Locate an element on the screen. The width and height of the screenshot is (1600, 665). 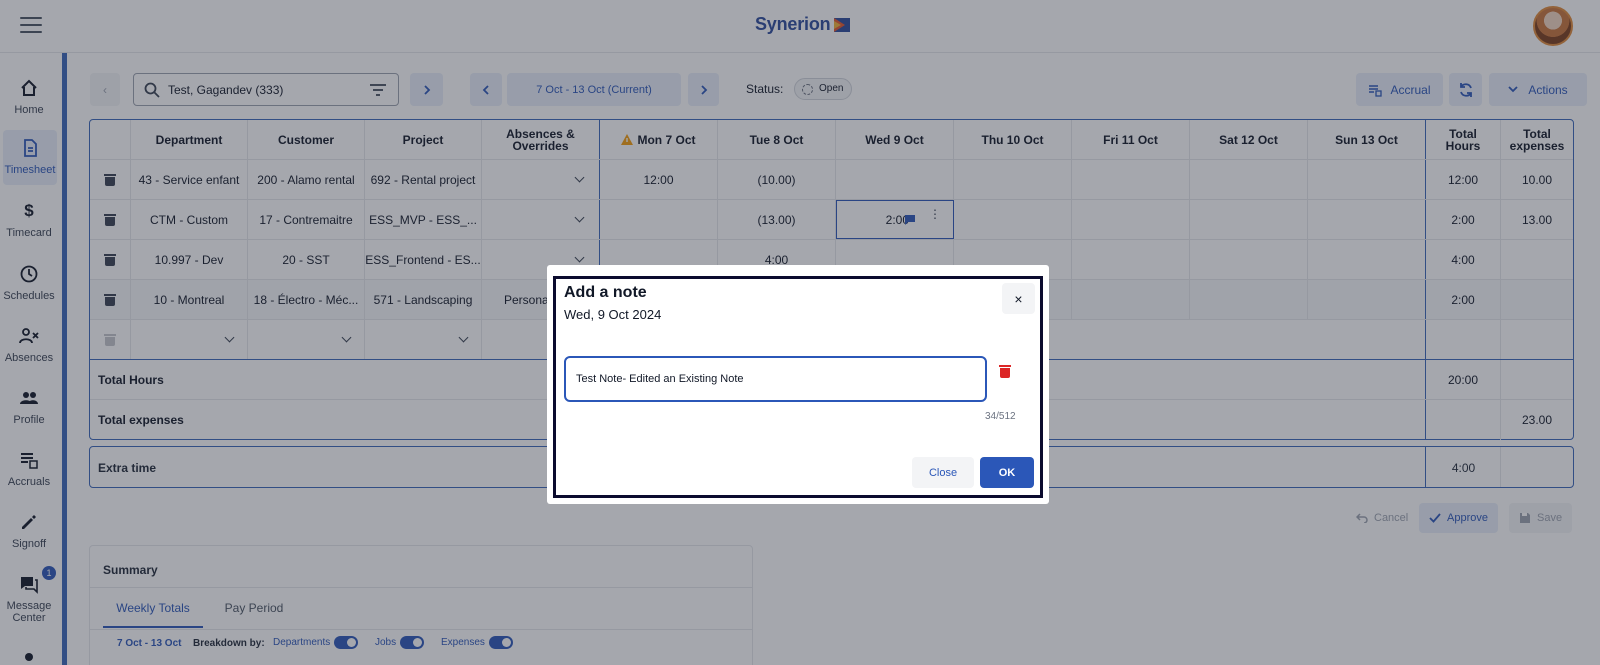
note-input is located at coordinates (775, 379).